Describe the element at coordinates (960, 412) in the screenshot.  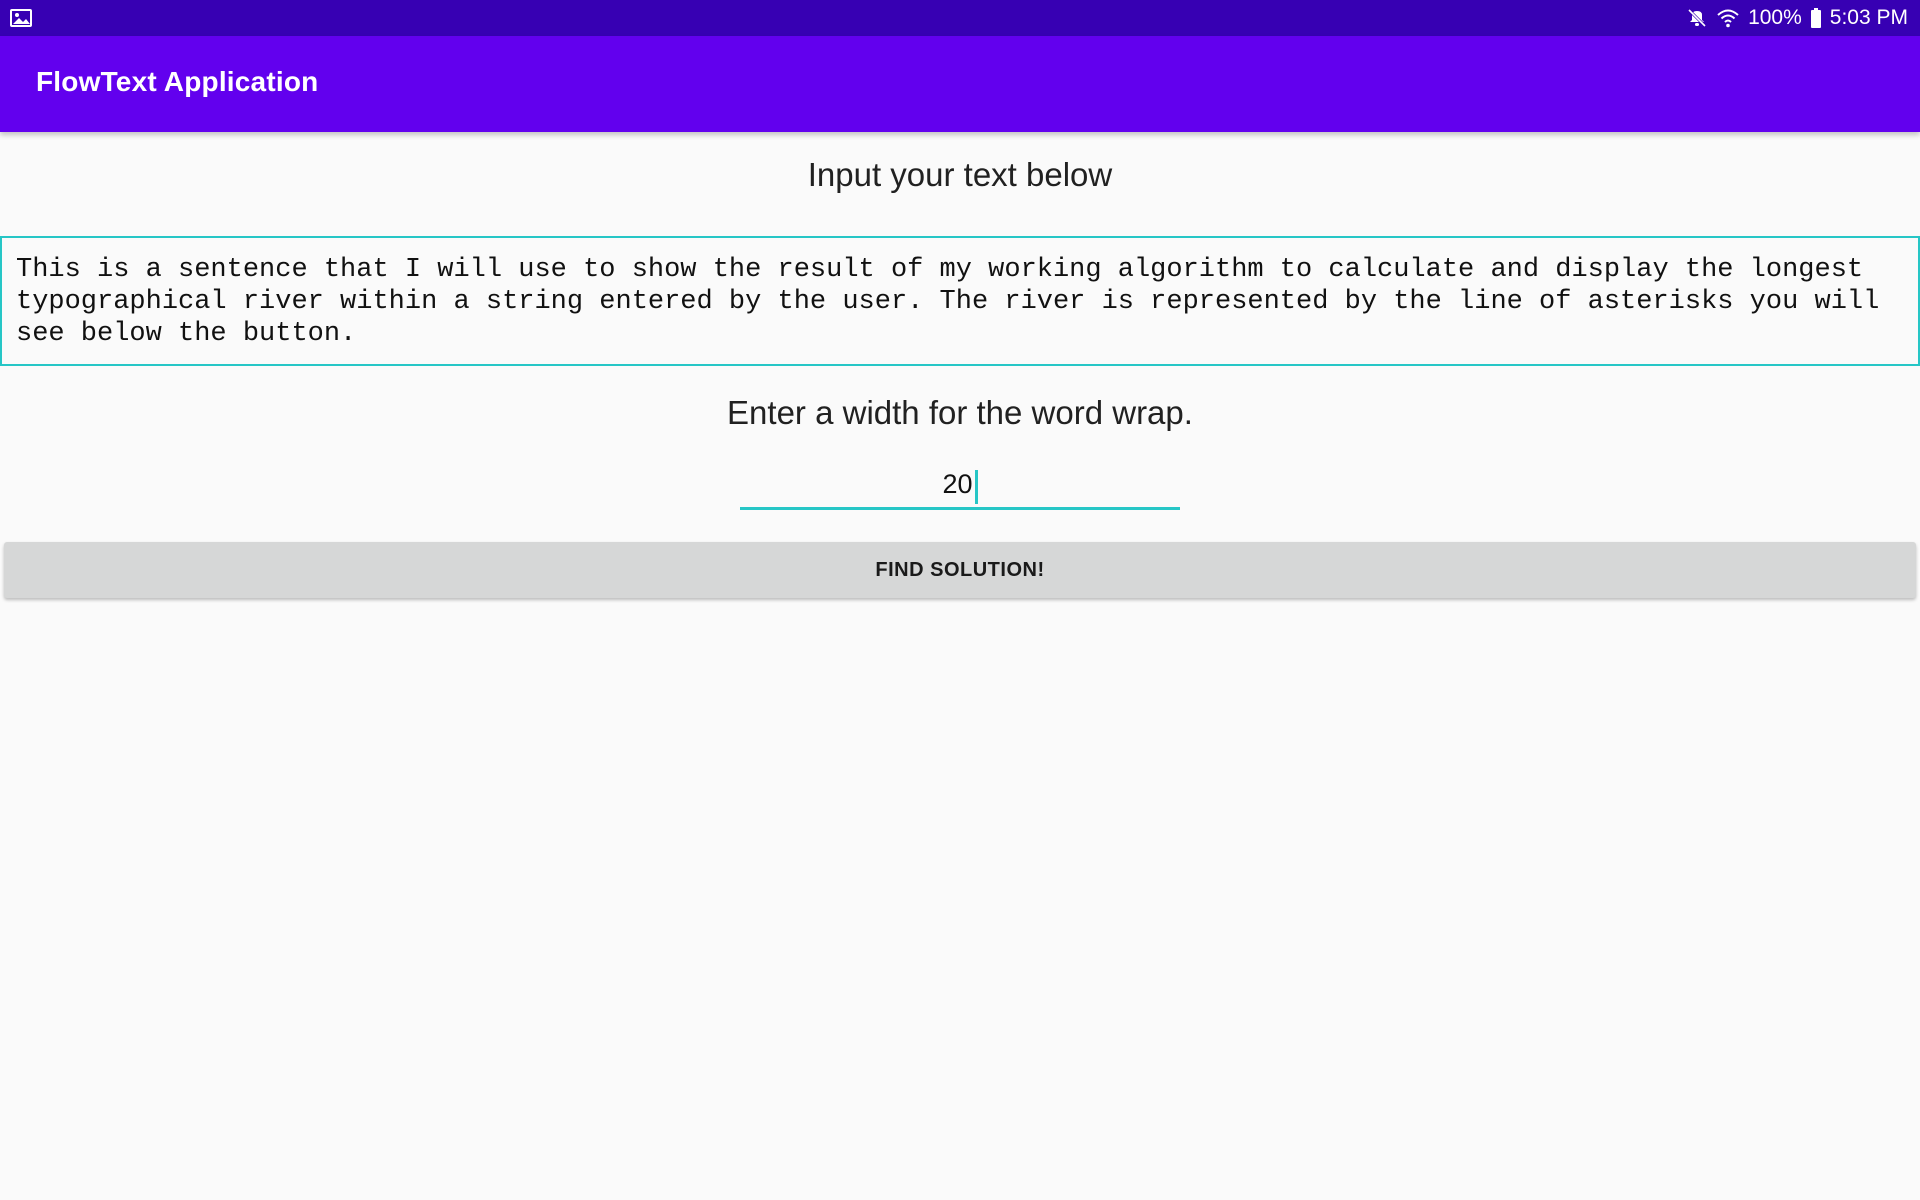
I see `width-prompt-heading: Enter a width for the word wrap.` at that location.